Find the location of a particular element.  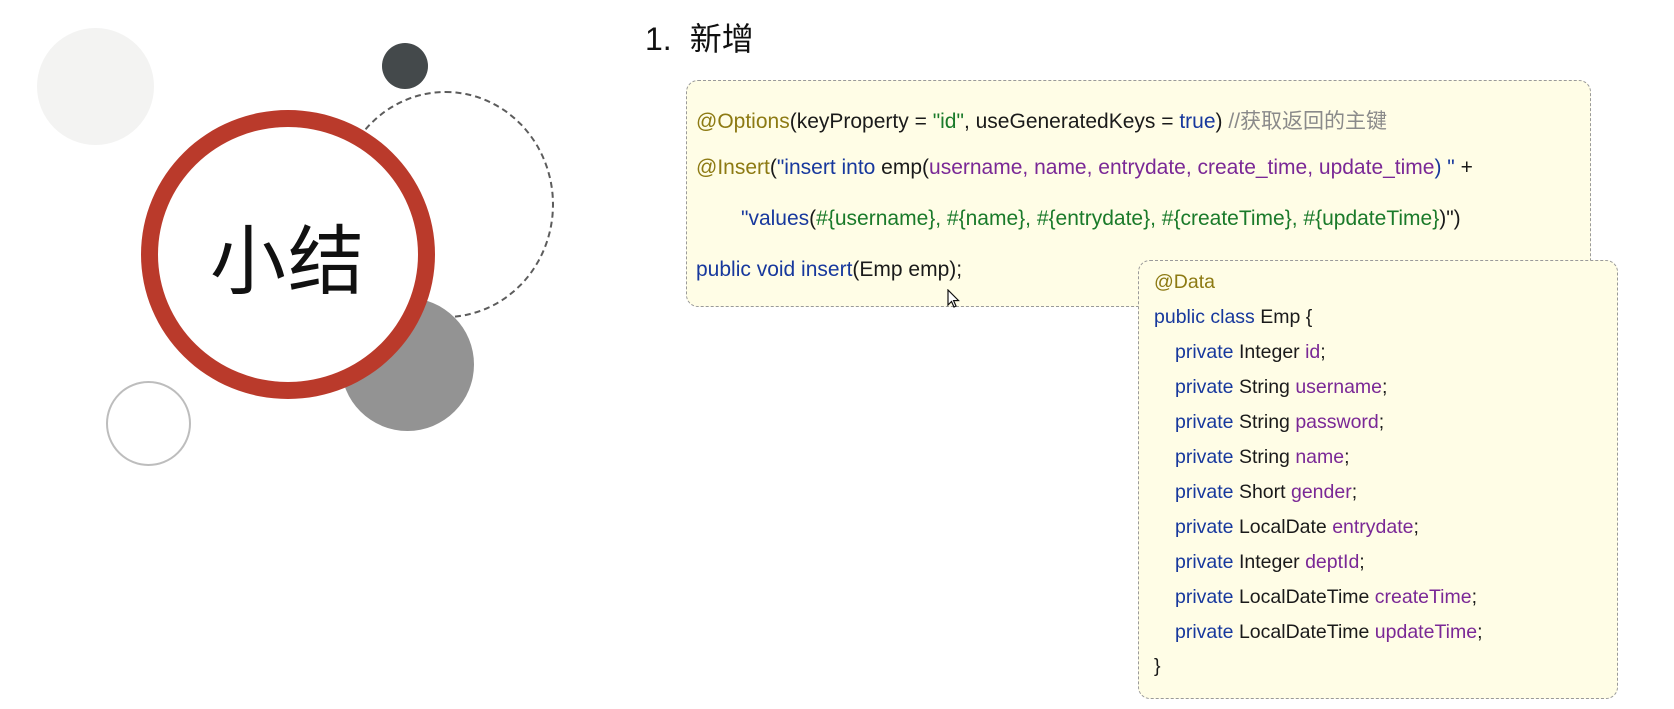

code-line-data: @Data is located at coordinates (1184, 282).